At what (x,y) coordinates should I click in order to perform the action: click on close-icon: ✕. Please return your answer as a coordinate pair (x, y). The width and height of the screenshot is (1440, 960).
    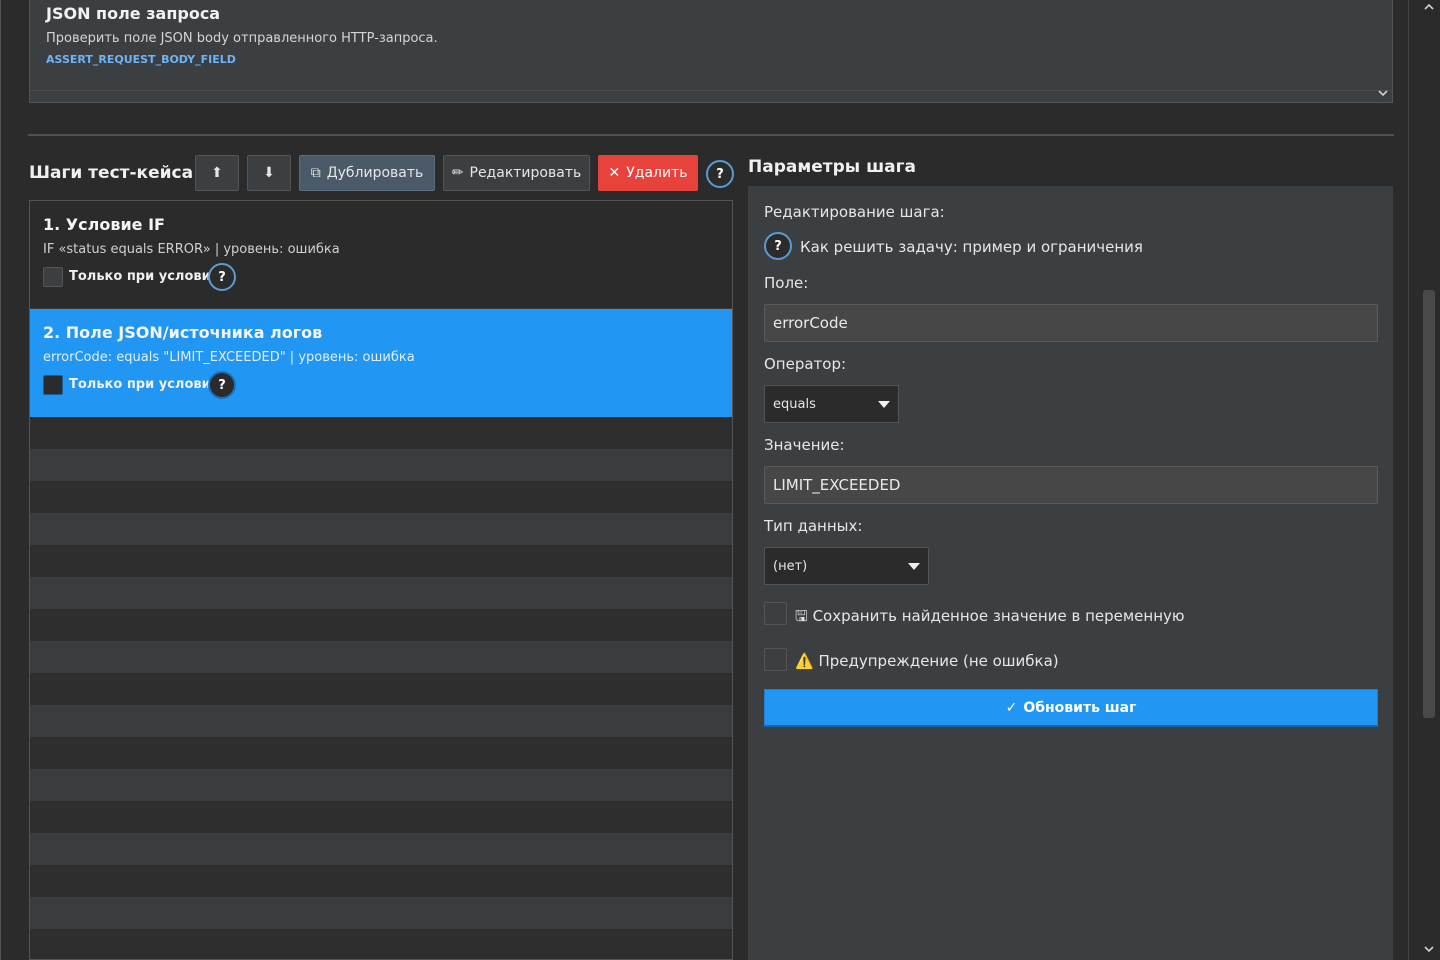
    Looking at the image, I should click on (614, 173).